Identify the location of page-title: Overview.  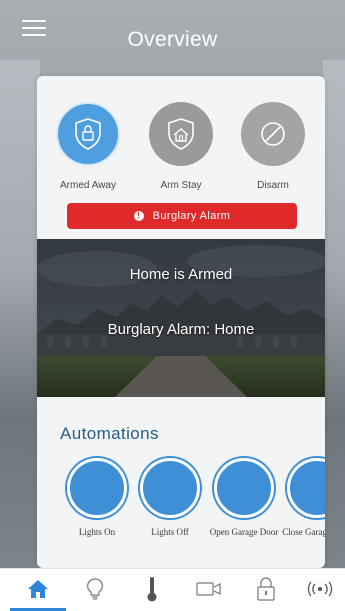
(172, 39).